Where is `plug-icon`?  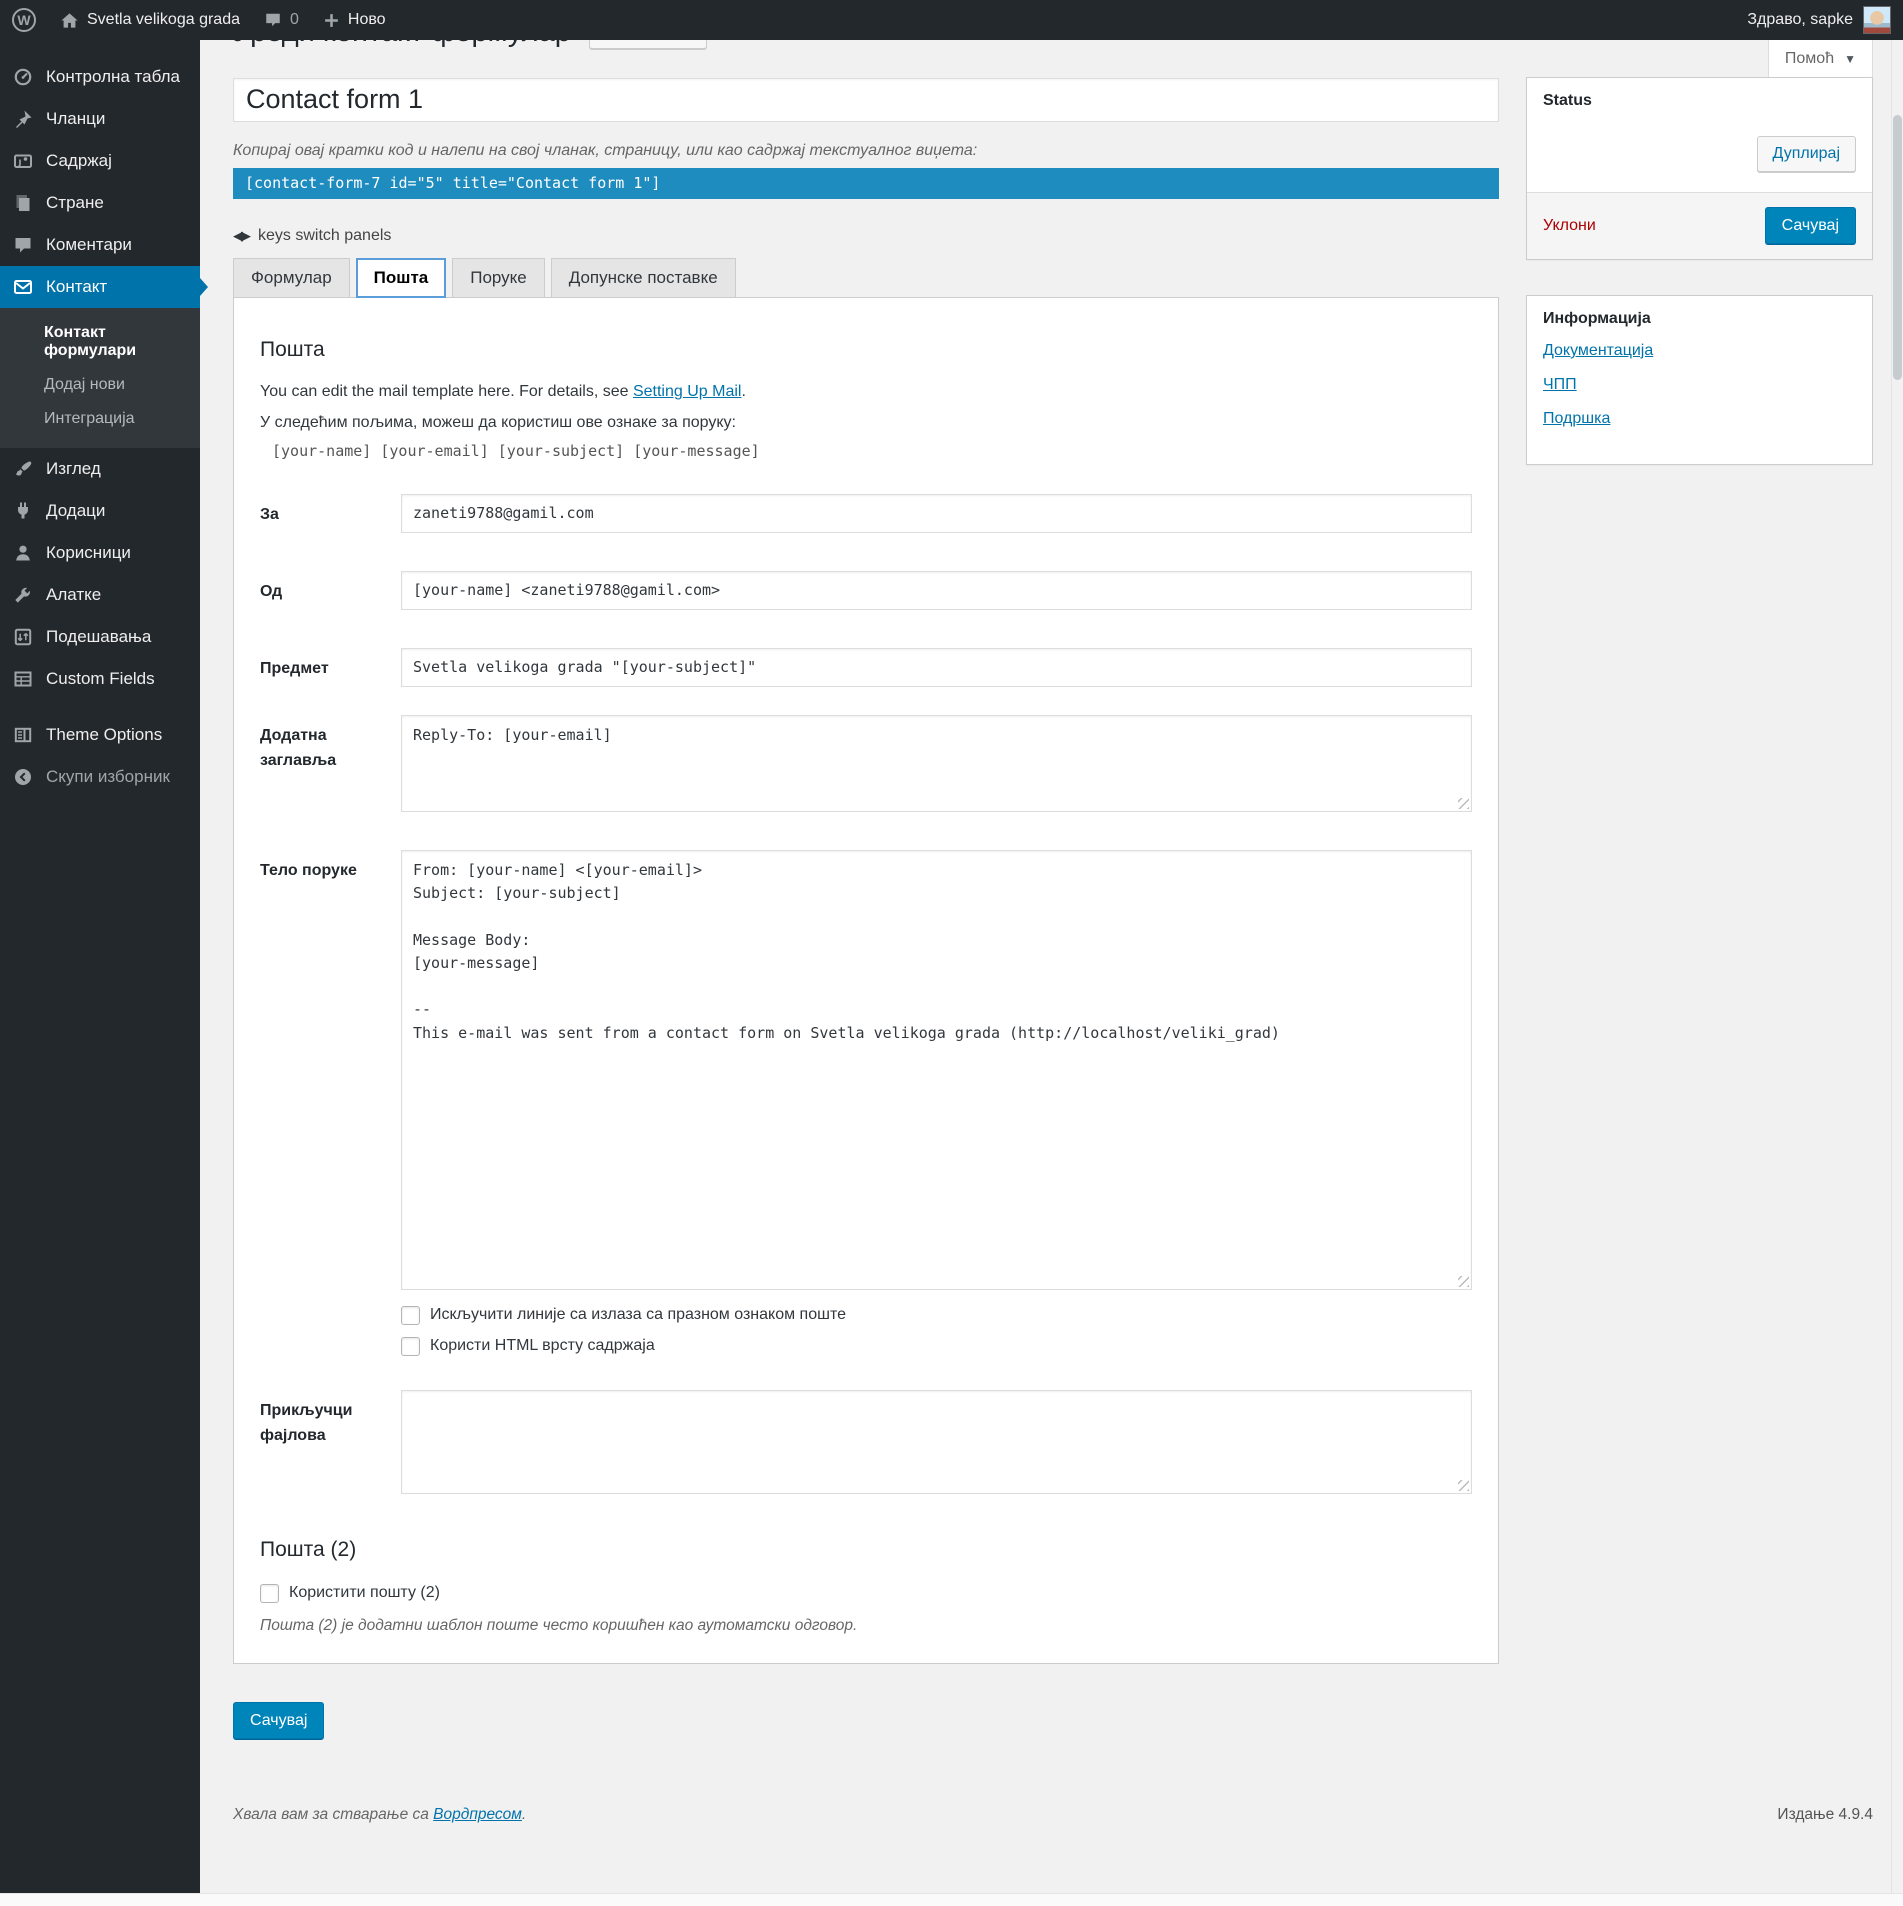 plug-icon is located at coordinates (23, 511).